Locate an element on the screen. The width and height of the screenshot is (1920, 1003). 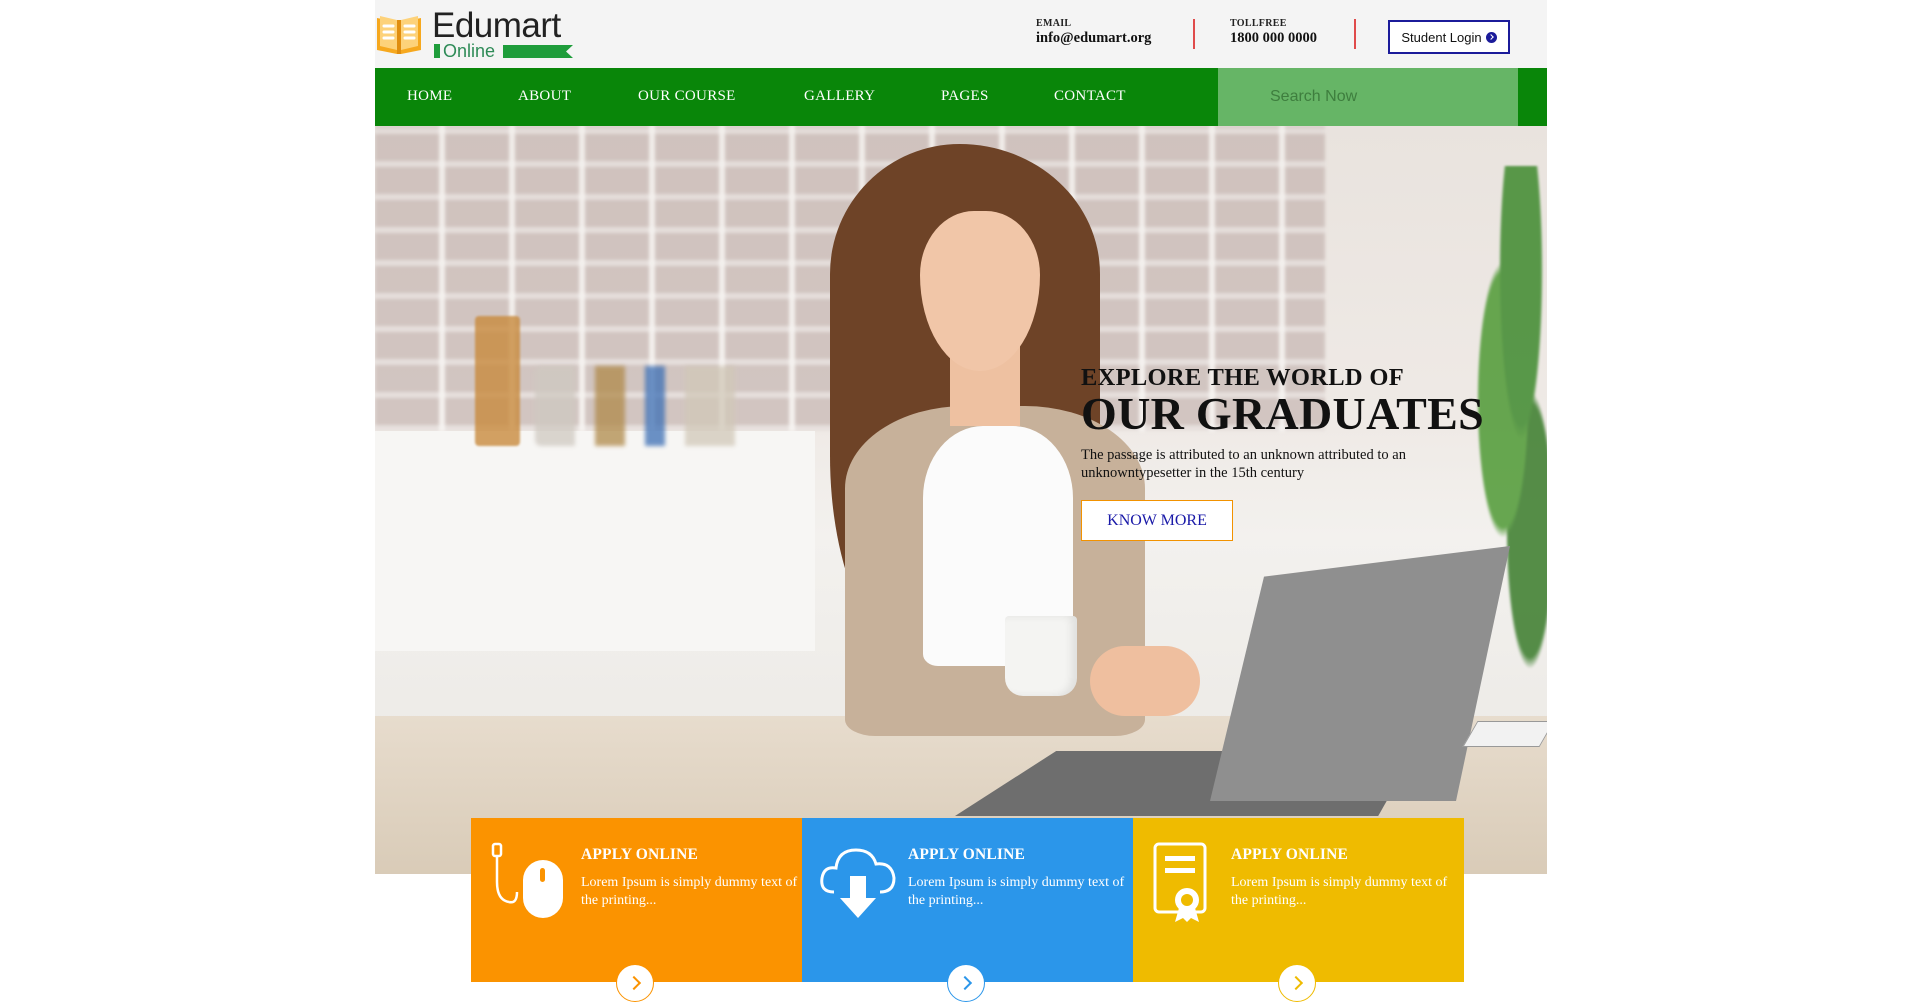
student-login-button: Student Login is located at coordinates (1449, 37).